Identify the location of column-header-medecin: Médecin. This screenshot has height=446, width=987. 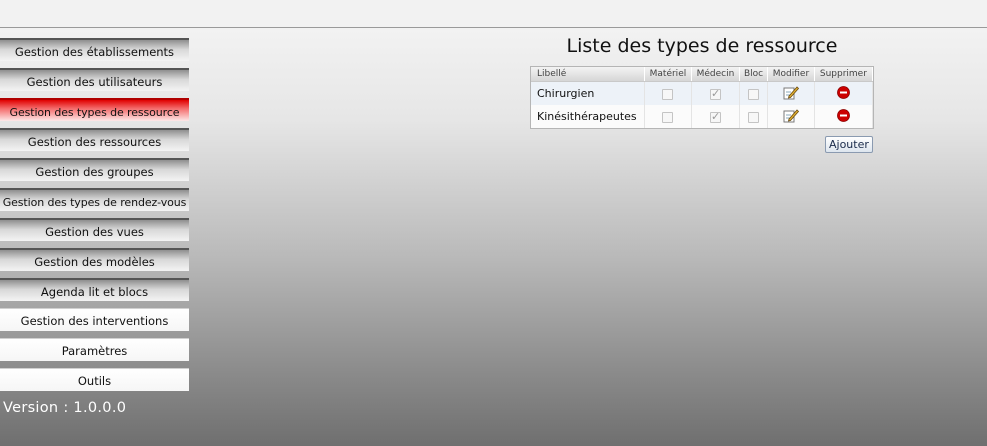
(716, 74).